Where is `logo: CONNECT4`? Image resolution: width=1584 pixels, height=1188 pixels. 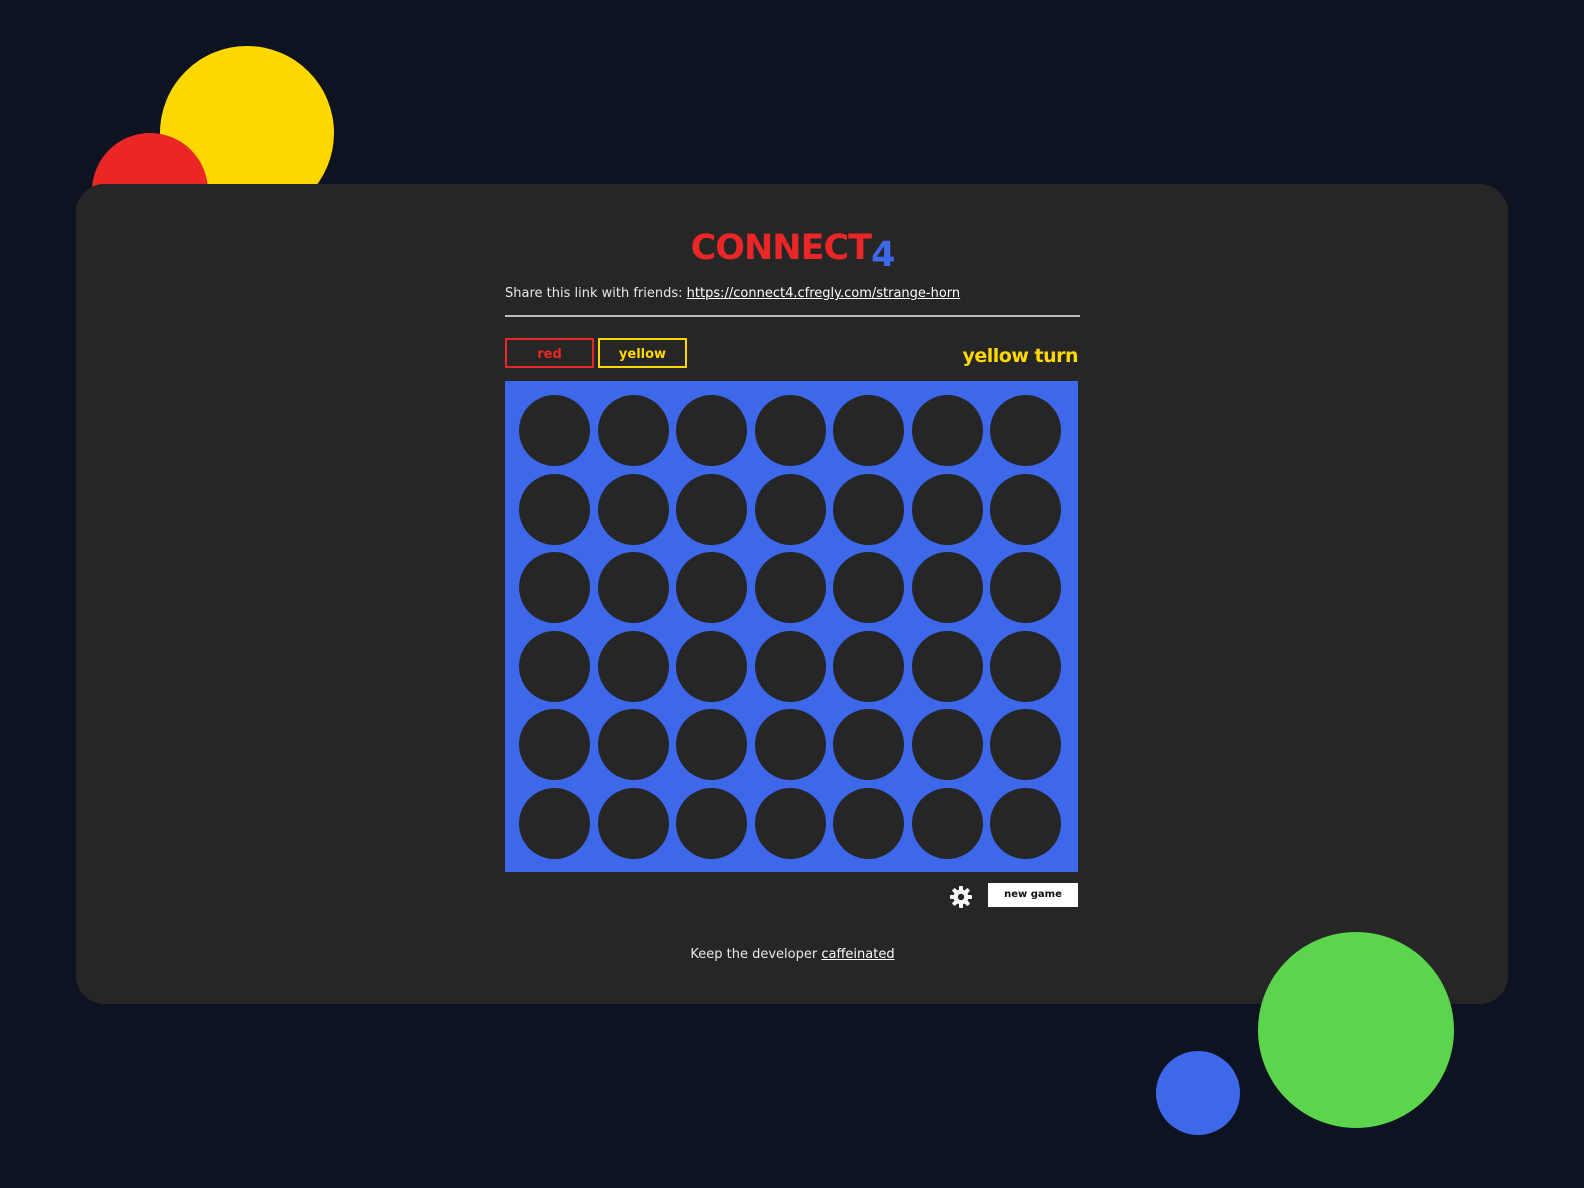
logo: CONNECT4 is located at coordinates (792, 251).